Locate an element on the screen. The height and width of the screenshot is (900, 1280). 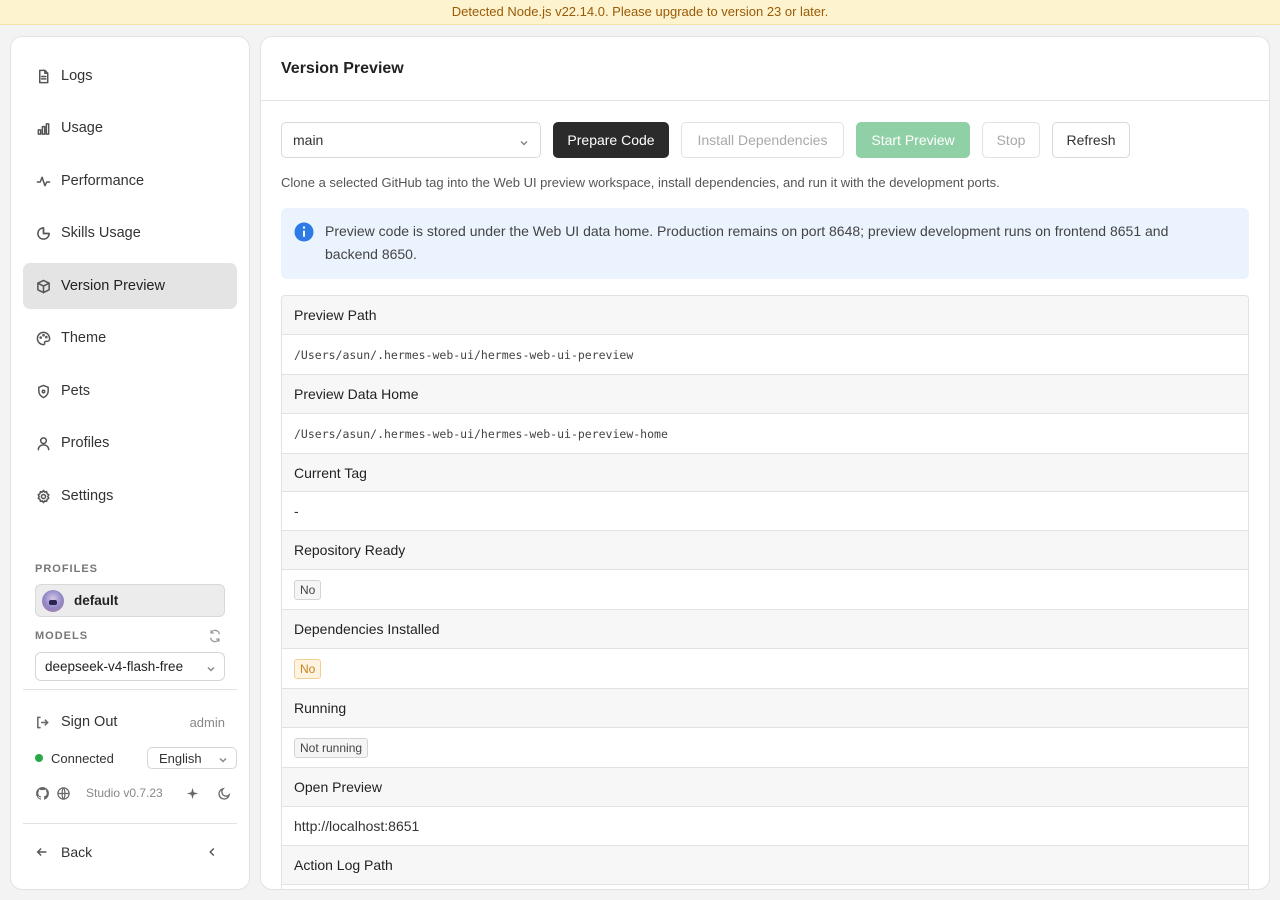
sidebar-item-skills-usage: Skills Usage is located at coordinates (130, 233).